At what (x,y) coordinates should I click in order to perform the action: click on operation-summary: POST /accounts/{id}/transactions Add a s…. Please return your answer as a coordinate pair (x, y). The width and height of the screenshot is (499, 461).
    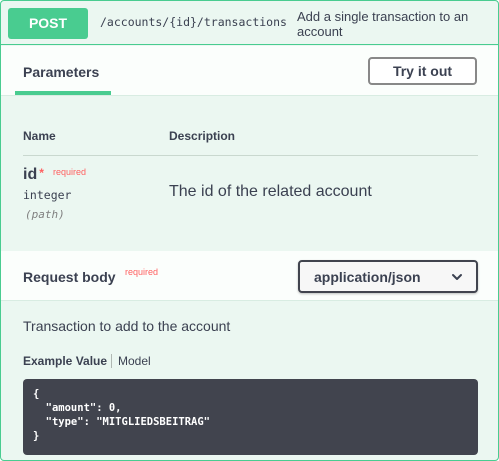
    Looking at the image, I should click on (249, 23).